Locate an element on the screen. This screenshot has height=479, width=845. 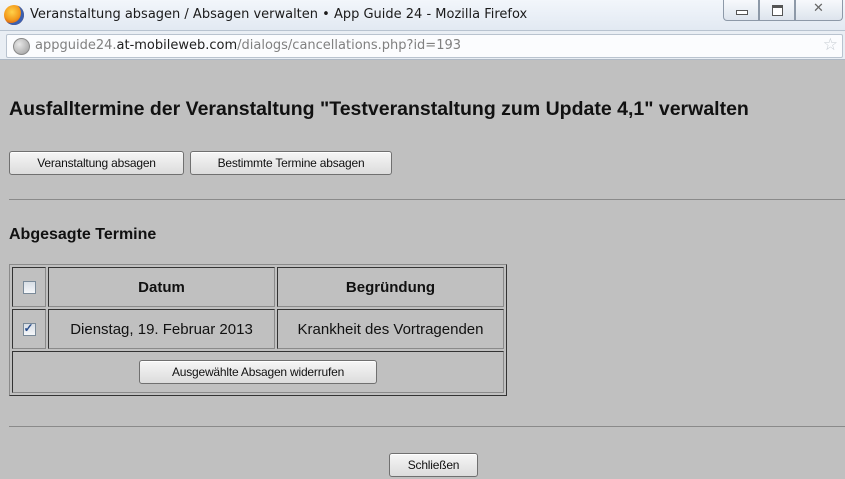
maximize-icon is located at coordinates (777, 10).